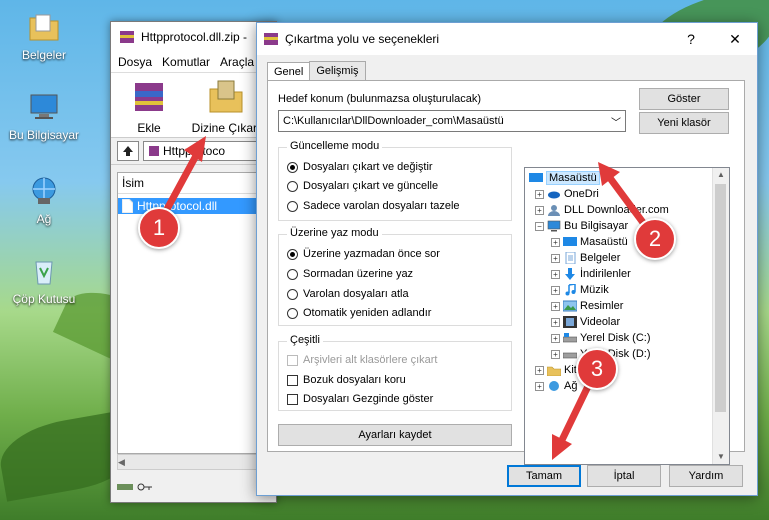 Image resolution: width=769 pixels, height=520 pixels. I want to click on tree-node-network: + Ağ, so click(556, 386).